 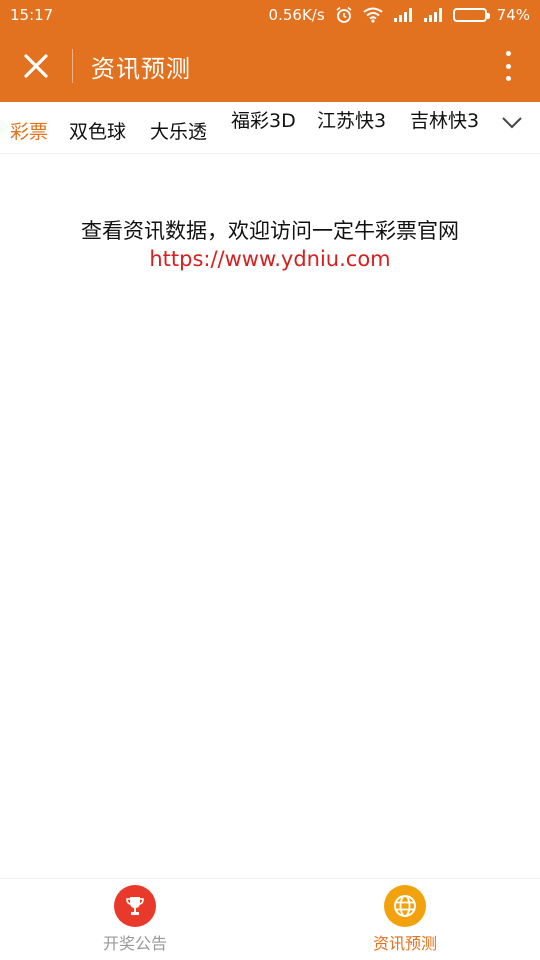 I want to click on status-bar: 15:17 0.56K/s 74%, so click(x=270, y=15).